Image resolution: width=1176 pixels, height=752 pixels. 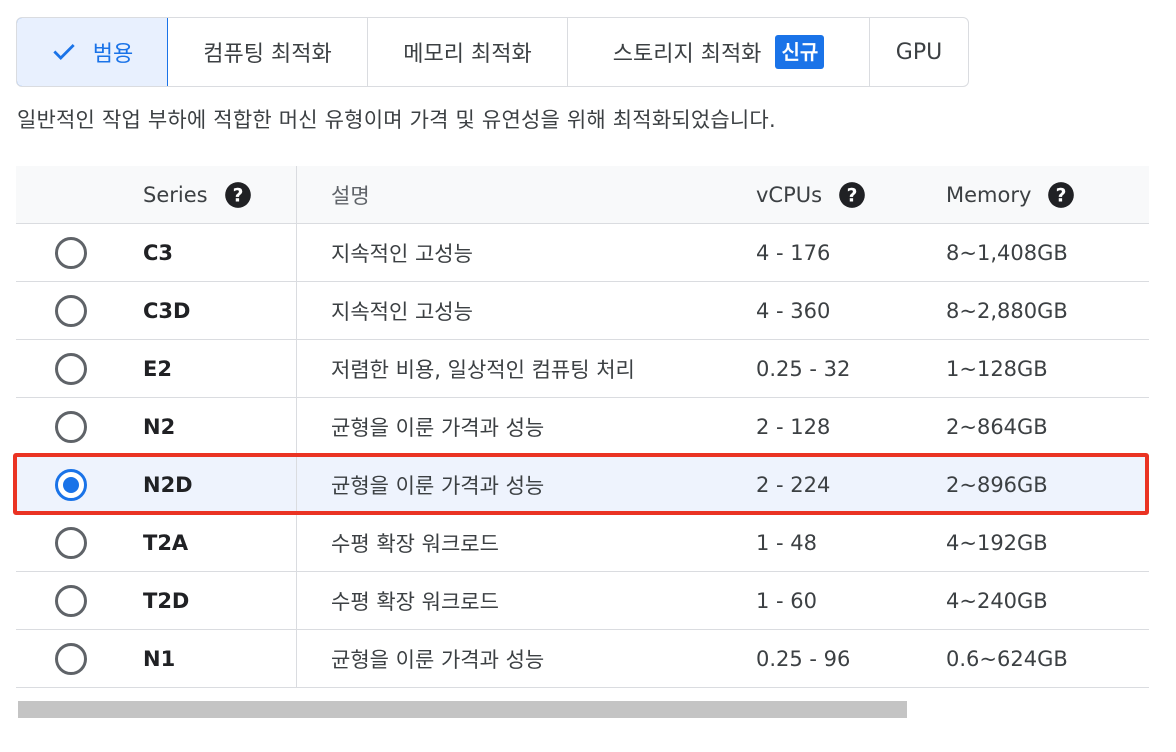 I want to click on new-badge: 신규, so click(x=800, y=52).